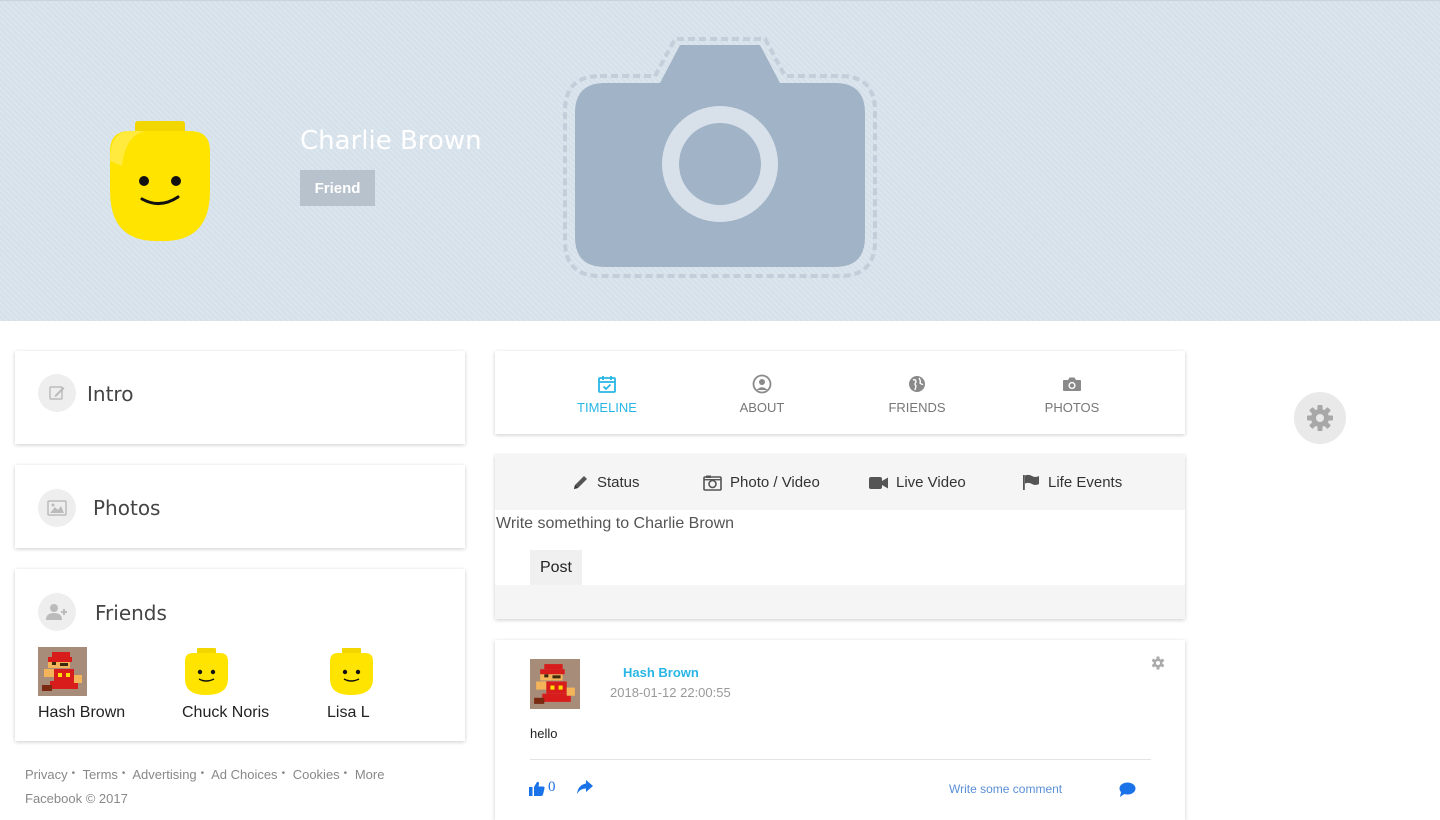 The height and width of the screenshot is (820, 1440). I want to click on tab-friends: FRIENDS, so click(917, 394).